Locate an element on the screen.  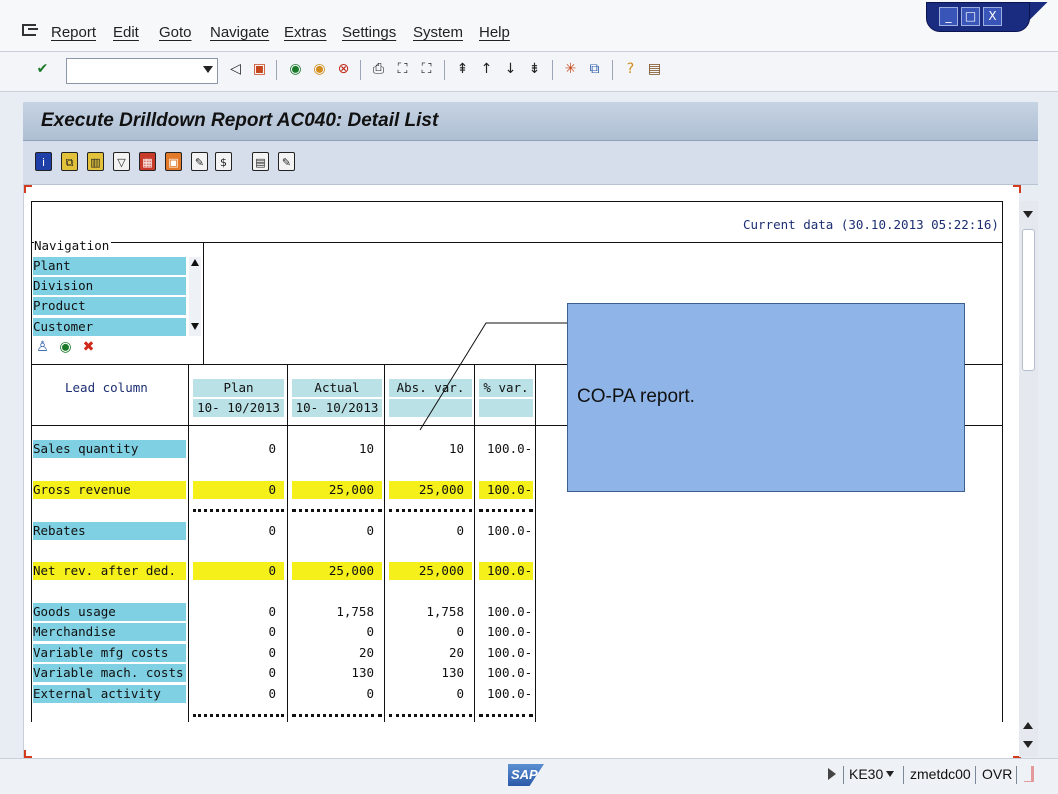
customize-layout-icon: ▤ is located at coordinates (654, 69).